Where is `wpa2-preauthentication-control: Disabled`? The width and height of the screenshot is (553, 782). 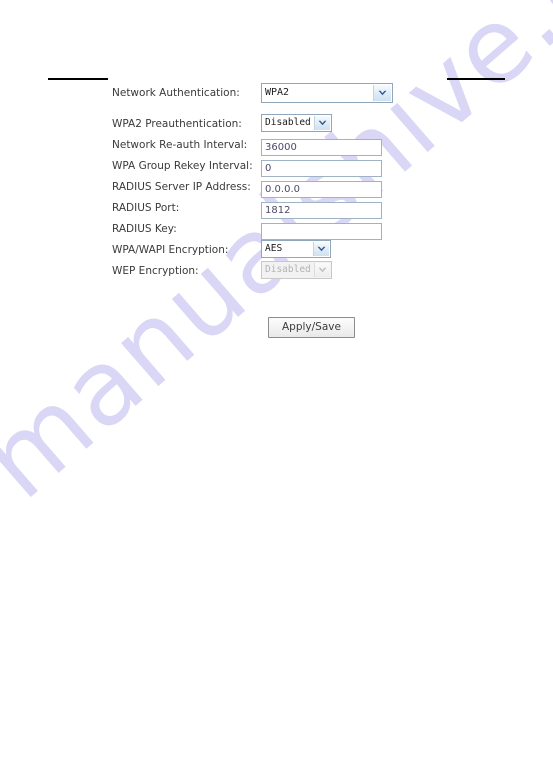
wpa2-preauthentication-control: Disabled is located at coordinates (296, 123).